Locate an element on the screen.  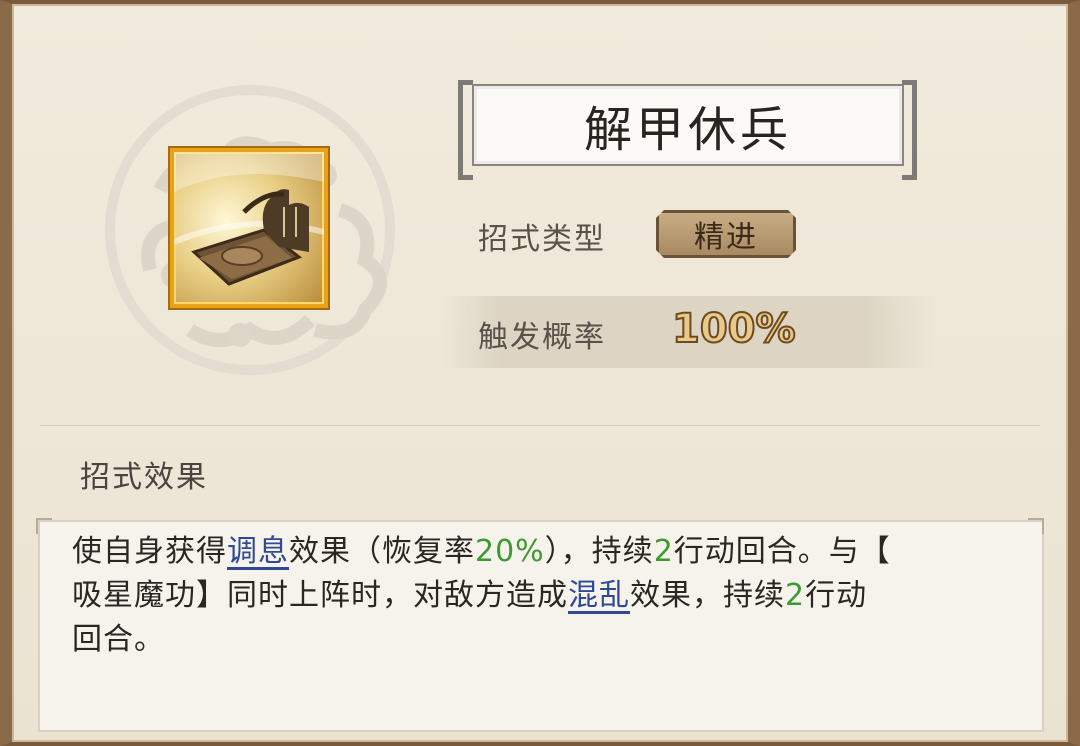
effect-line-2: 吸星魔功】同时上阵时，对敌方造成混乱效果，持续2行动 is located at coordinates (537, 596).